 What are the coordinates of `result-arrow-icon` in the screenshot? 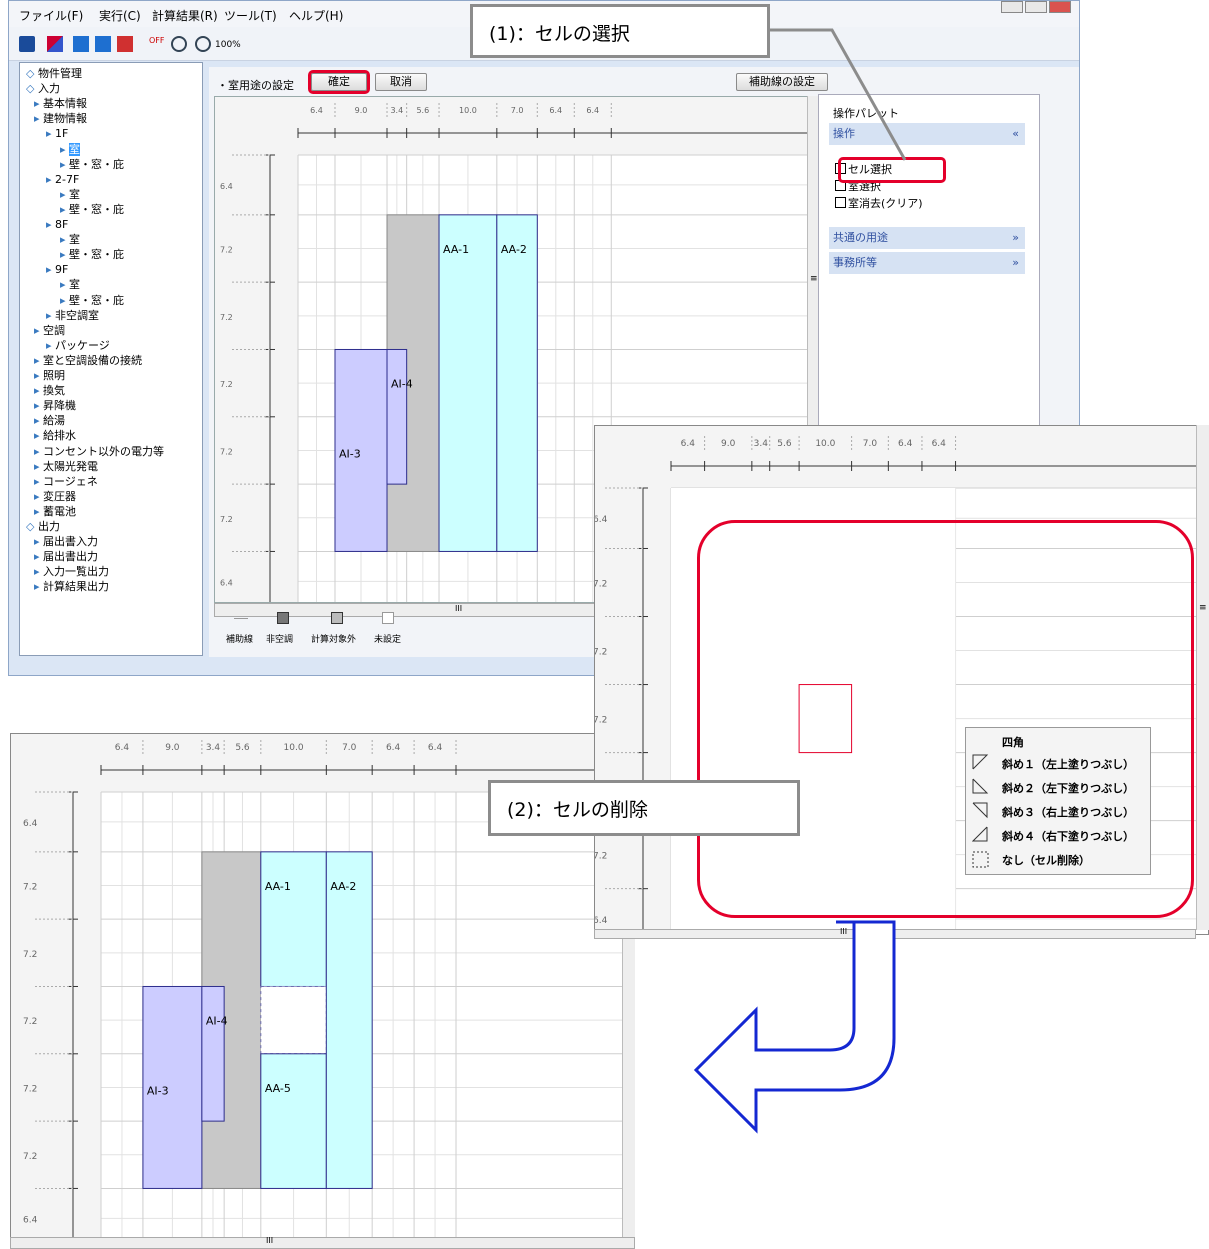 It's located at (794, 1027).